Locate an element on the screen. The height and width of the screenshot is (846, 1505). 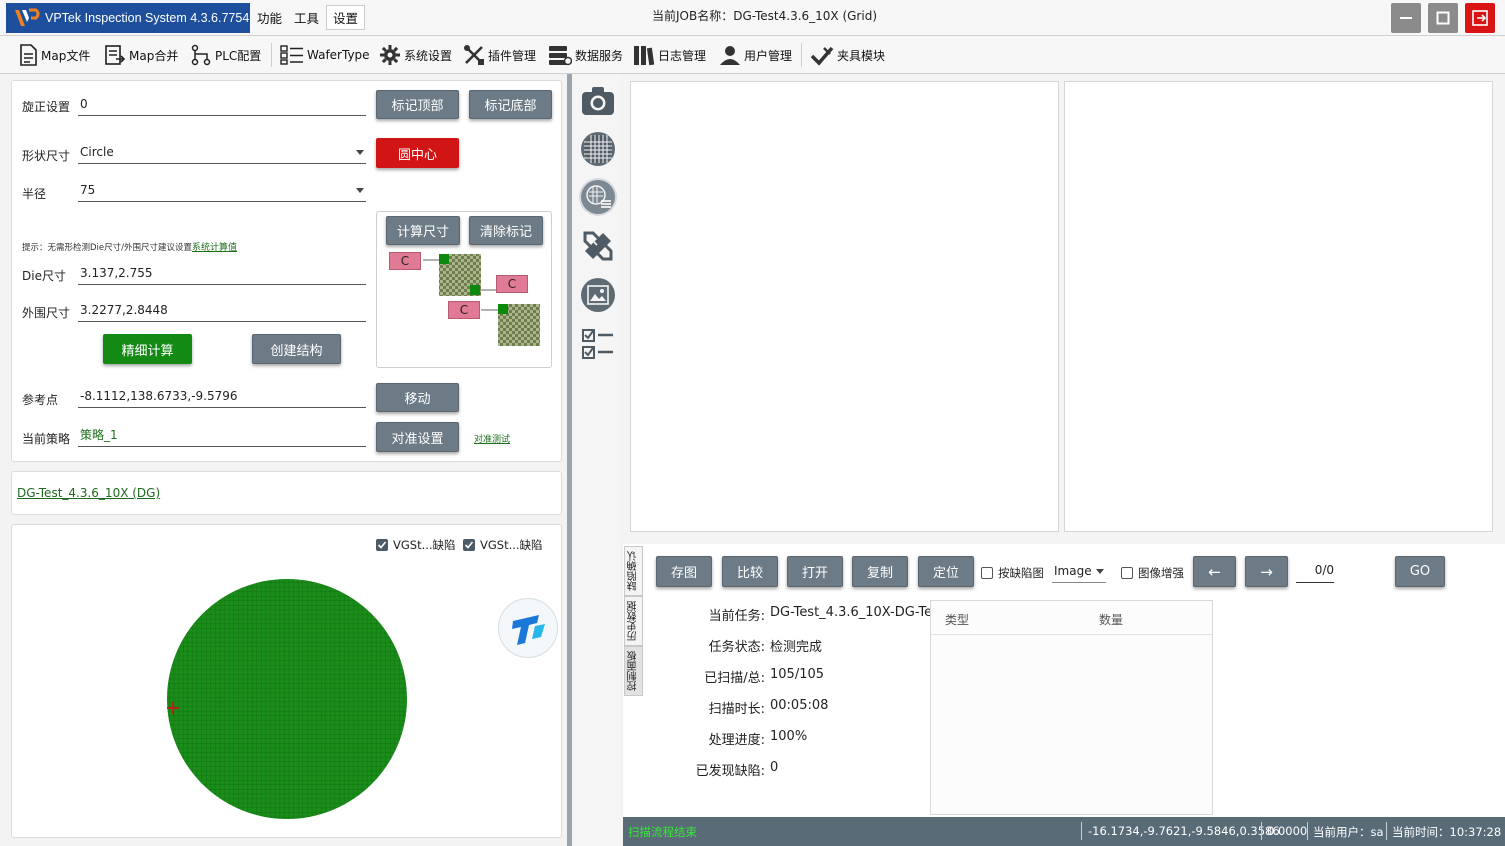
status-user: 当前用户：sa is located at coordinates (1348, 832).